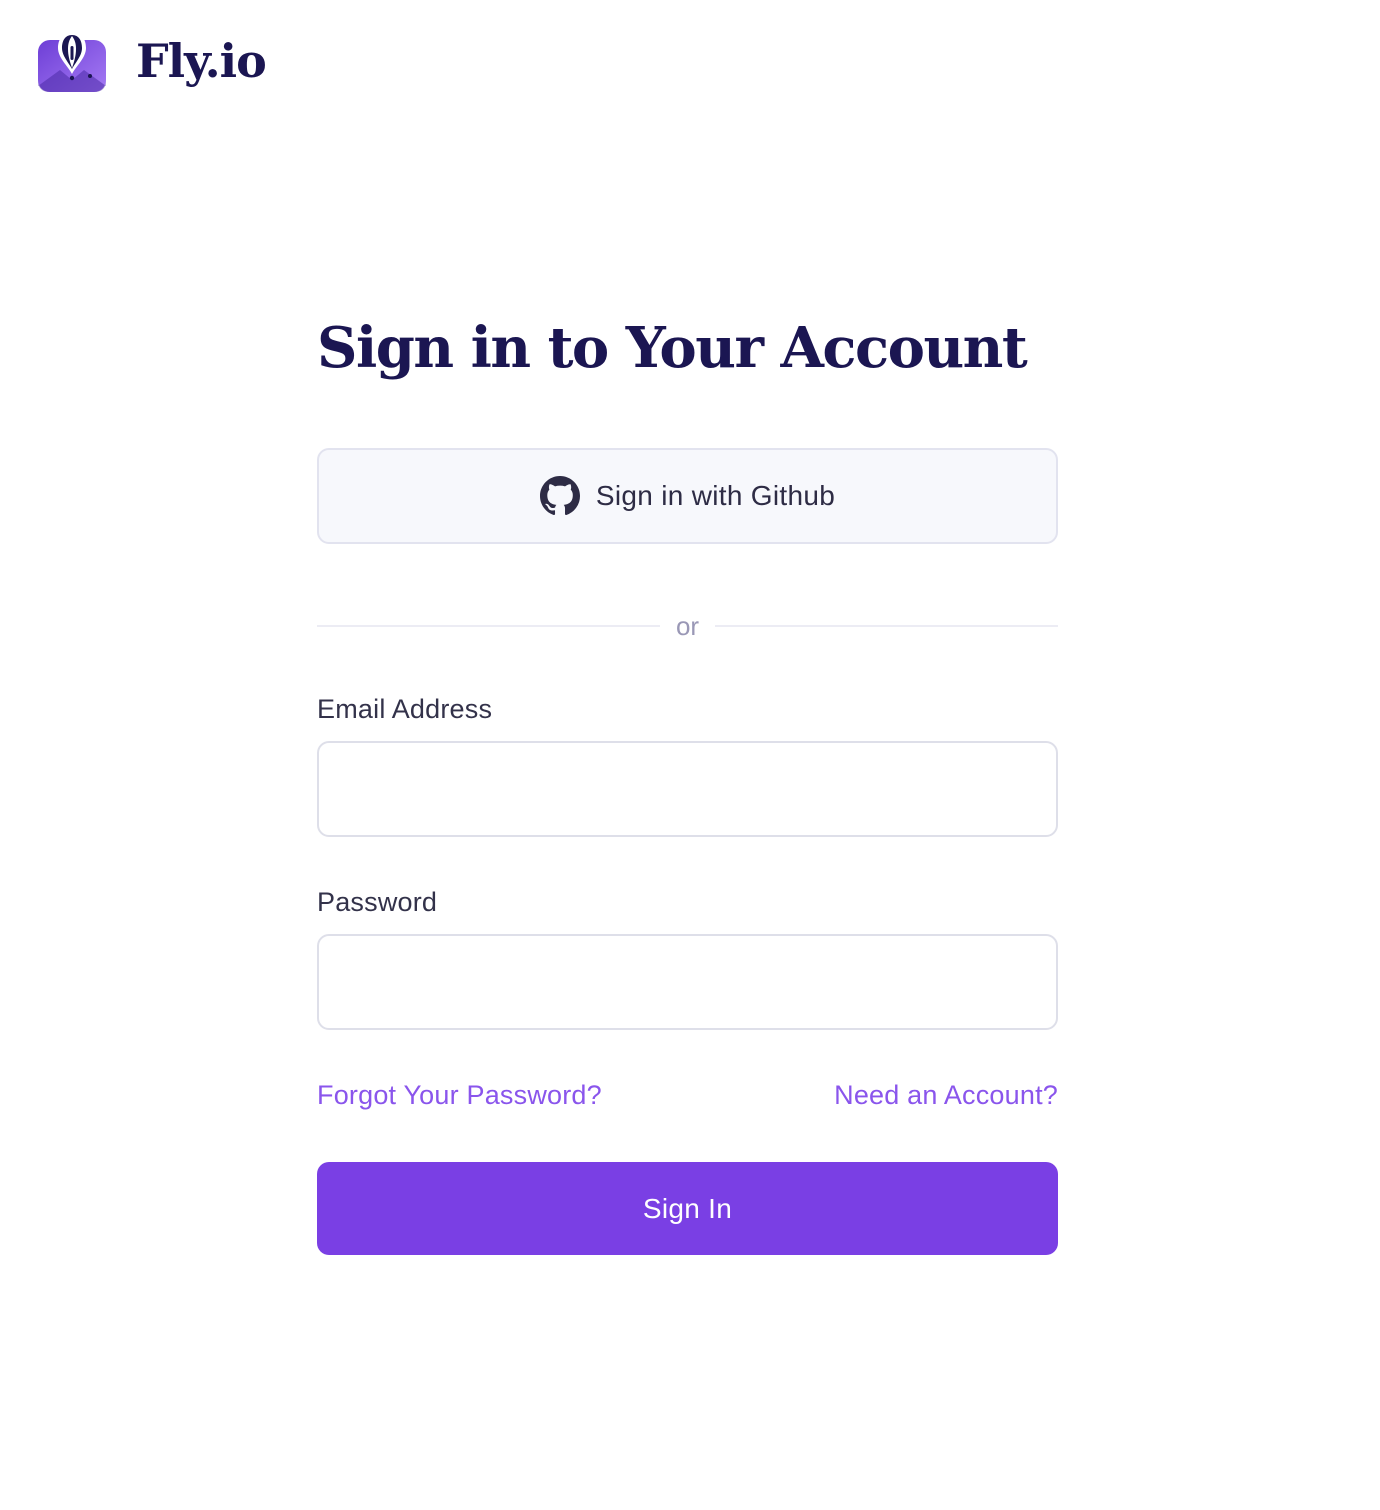  What do you see at coordinates (946, 1095) in the screenshot?
I see `need-account-link: Need an Account?` at bounding box center [946, 1095].